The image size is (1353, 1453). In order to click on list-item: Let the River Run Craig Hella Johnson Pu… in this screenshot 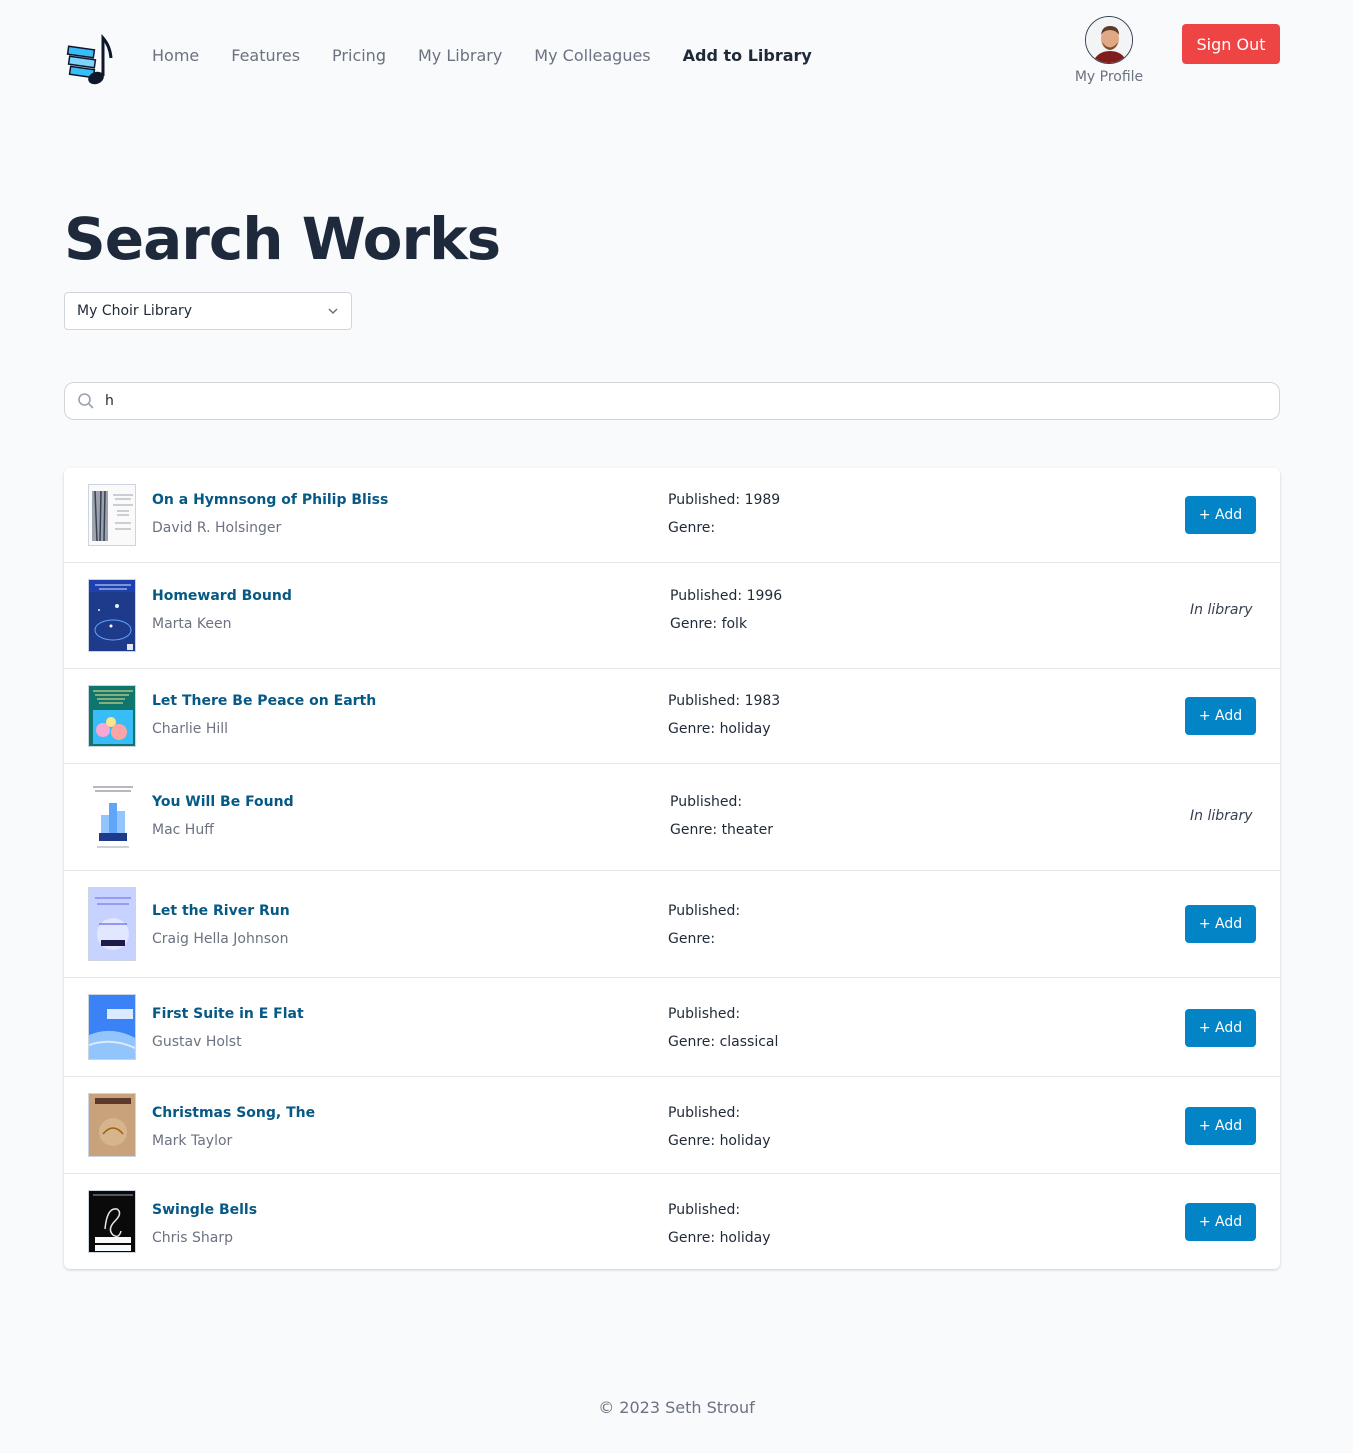, I will do `click(672, 924)`.